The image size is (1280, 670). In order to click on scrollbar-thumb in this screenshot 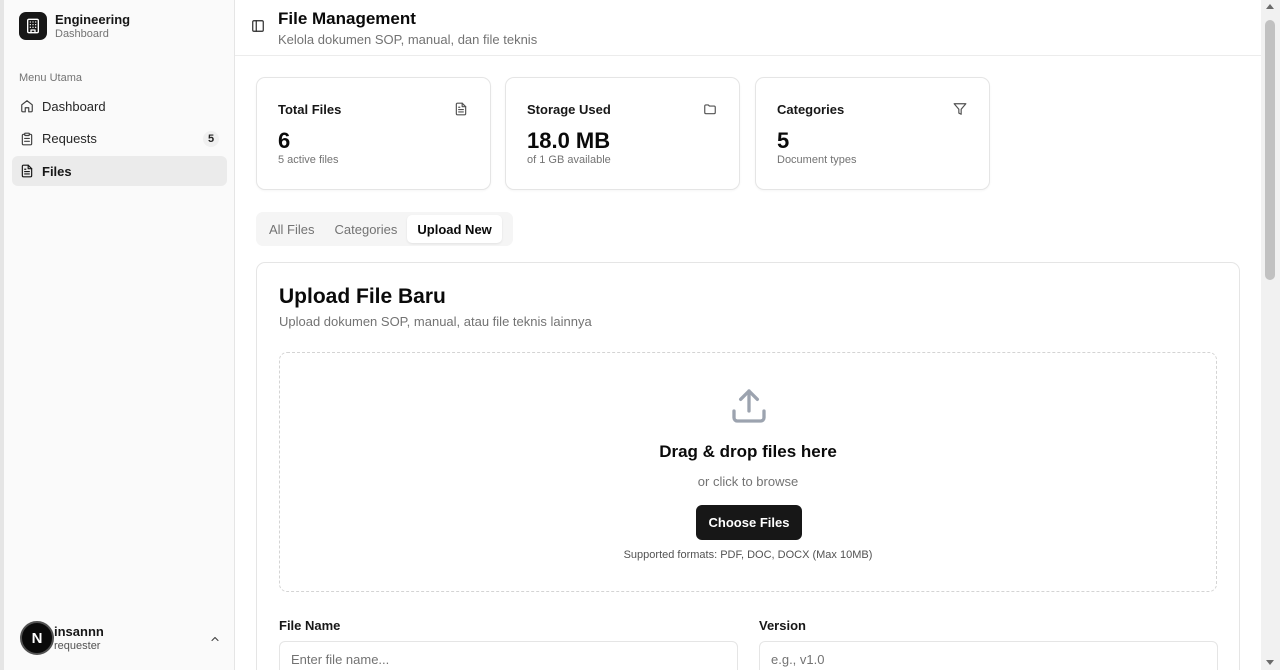, I will do `click(1270, 150)`.